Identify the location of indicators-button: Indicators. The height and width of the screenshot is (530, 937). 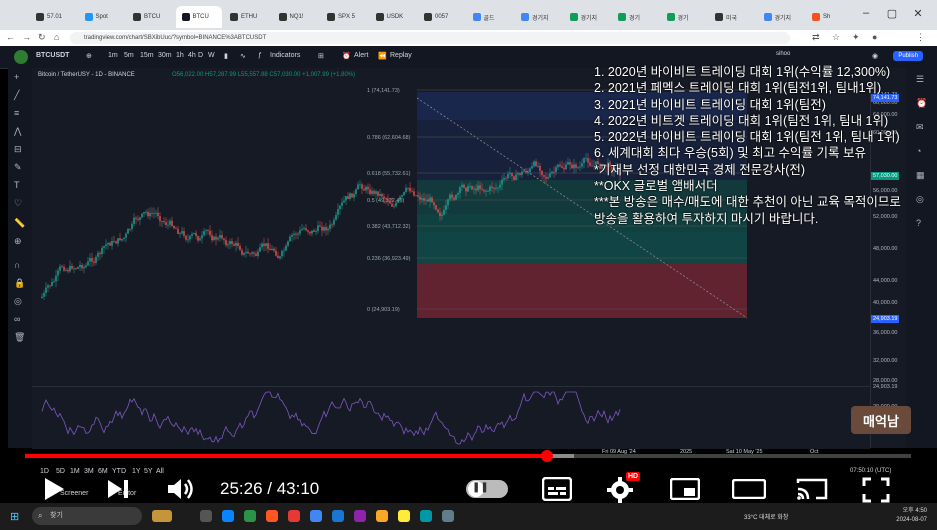
(285, 55).